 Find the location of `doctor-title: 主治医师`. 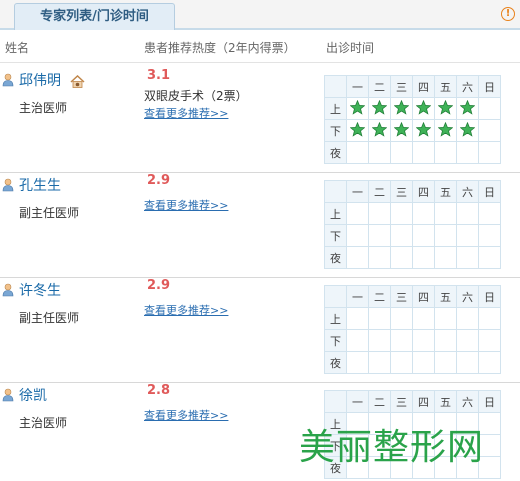

doctor-title: 主治医师 is located at coordinates (43, 108).